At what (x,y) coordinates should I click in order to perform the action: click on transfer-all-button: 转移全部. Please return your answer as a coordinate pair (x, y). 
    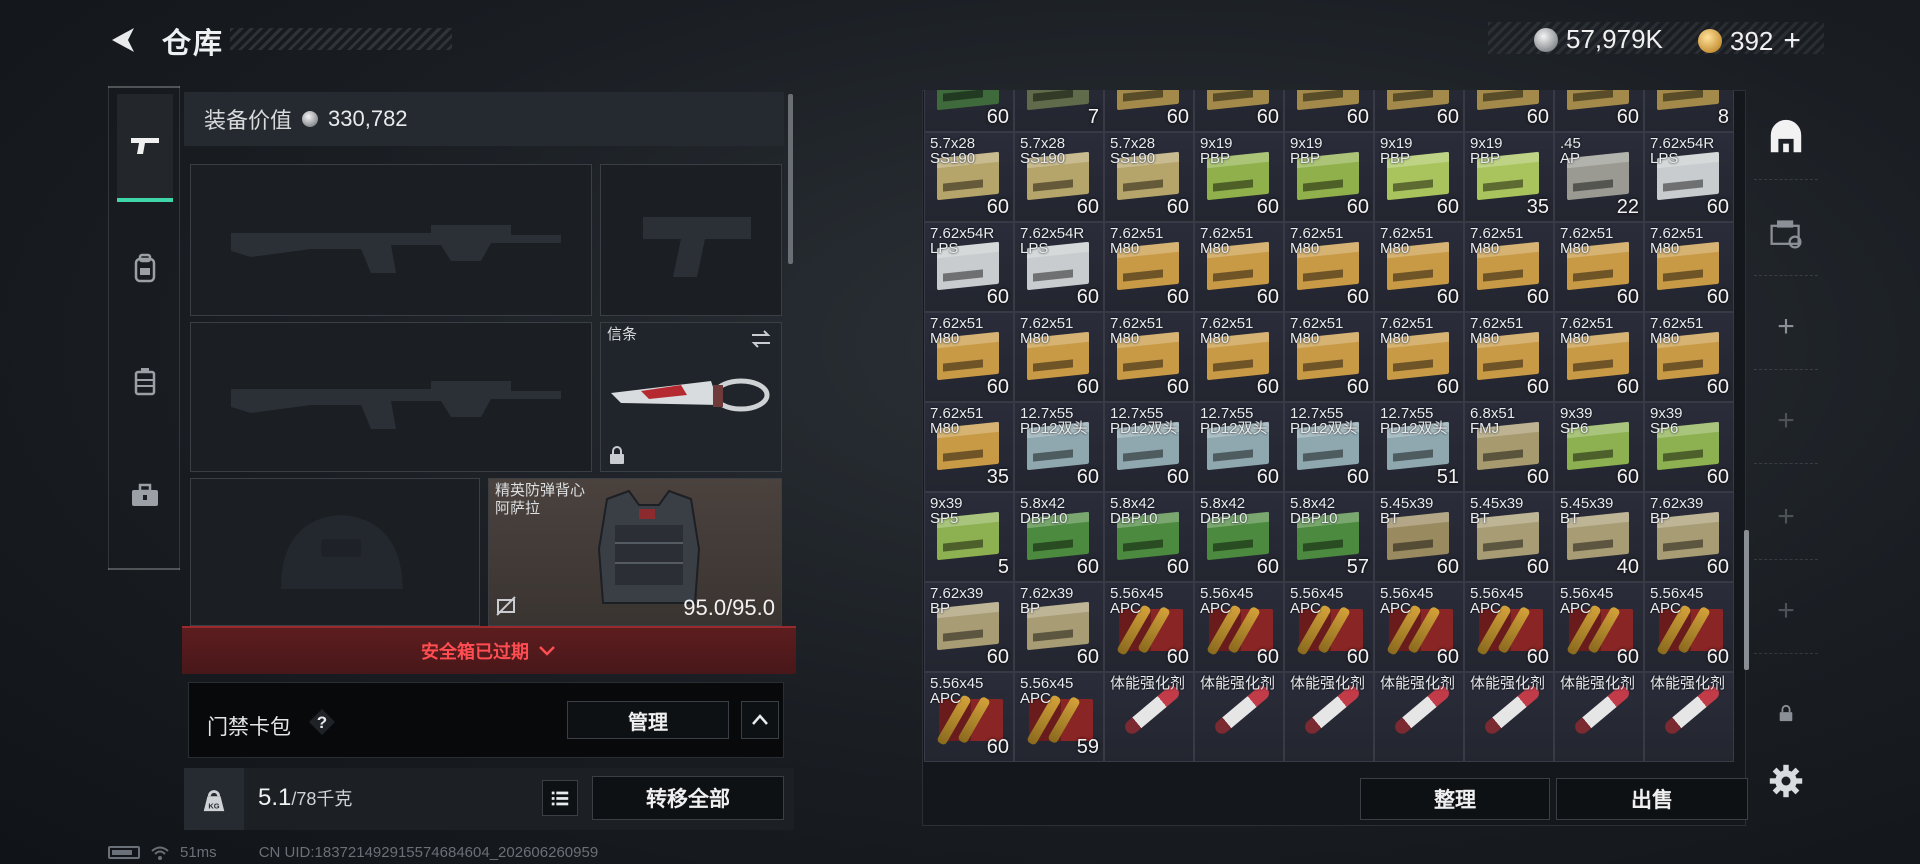
    Looking at the image, I should click on (688, 798).